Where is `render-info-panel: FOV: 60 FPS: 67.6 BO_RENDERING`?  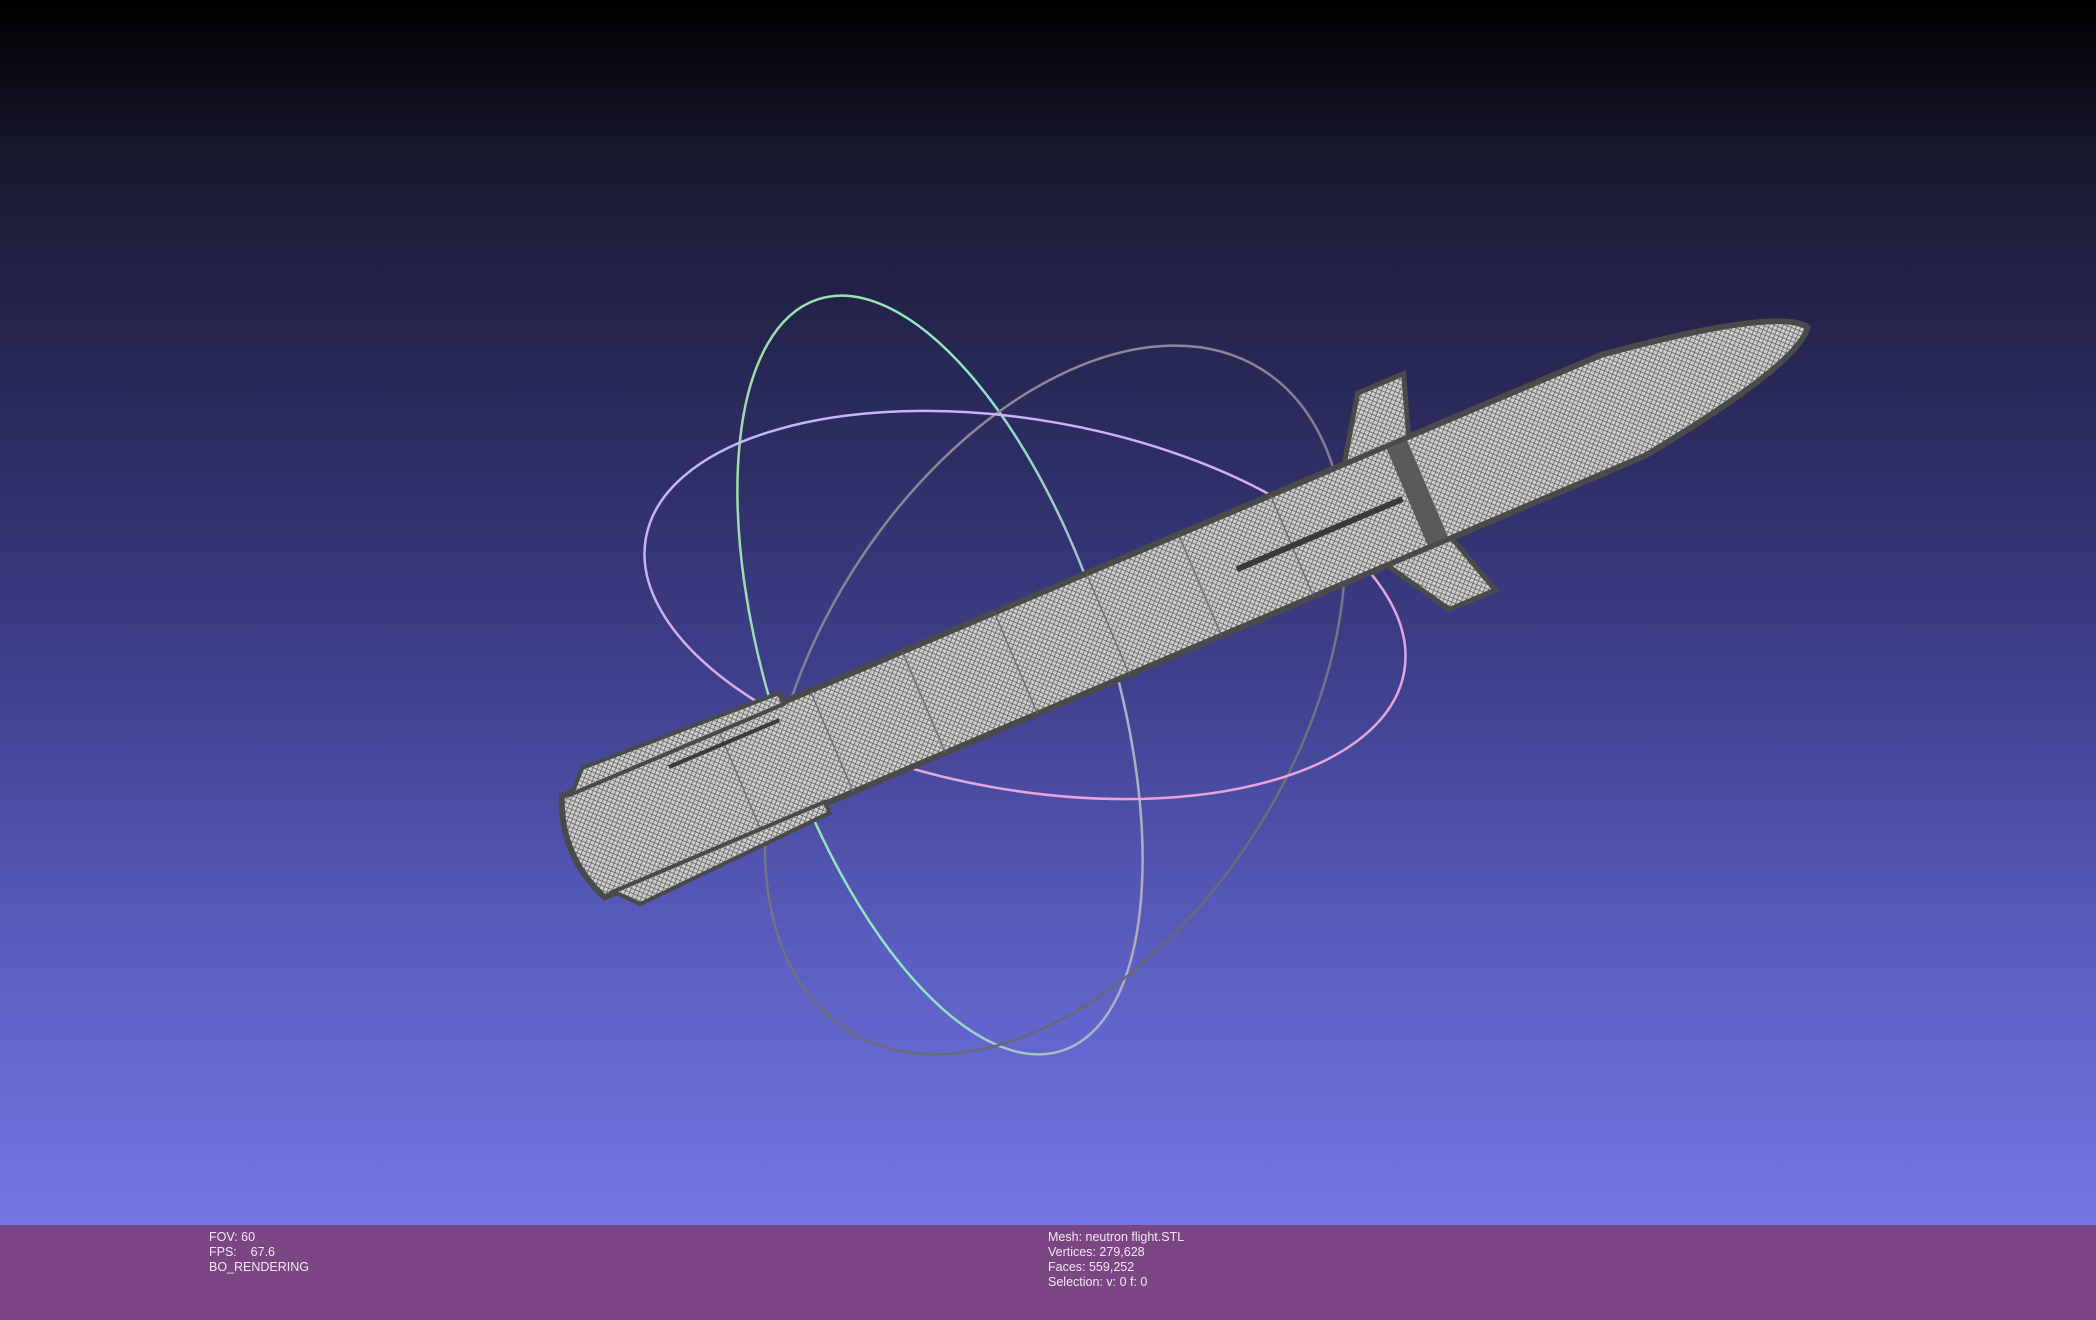 render-info-panel: FOV: 60 FPS: 67.6 BO_RENDERING is located at coordinates (259, 1252).